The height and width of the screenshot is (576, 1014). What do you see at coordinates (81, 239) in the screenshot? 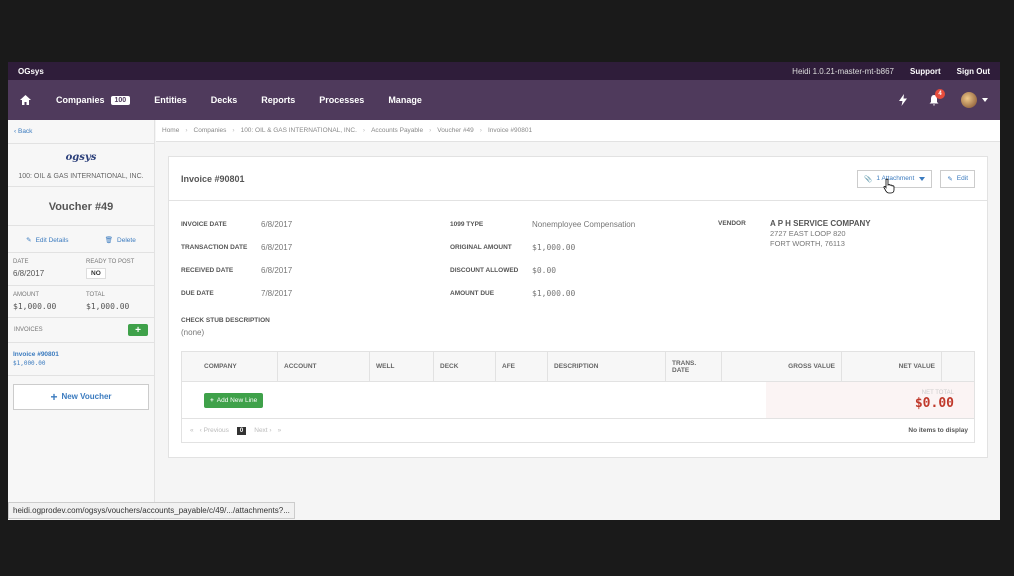
I see `voucher-actions: ✎ Edit Details 🗑 Delete` at bounding box center [81, 239].